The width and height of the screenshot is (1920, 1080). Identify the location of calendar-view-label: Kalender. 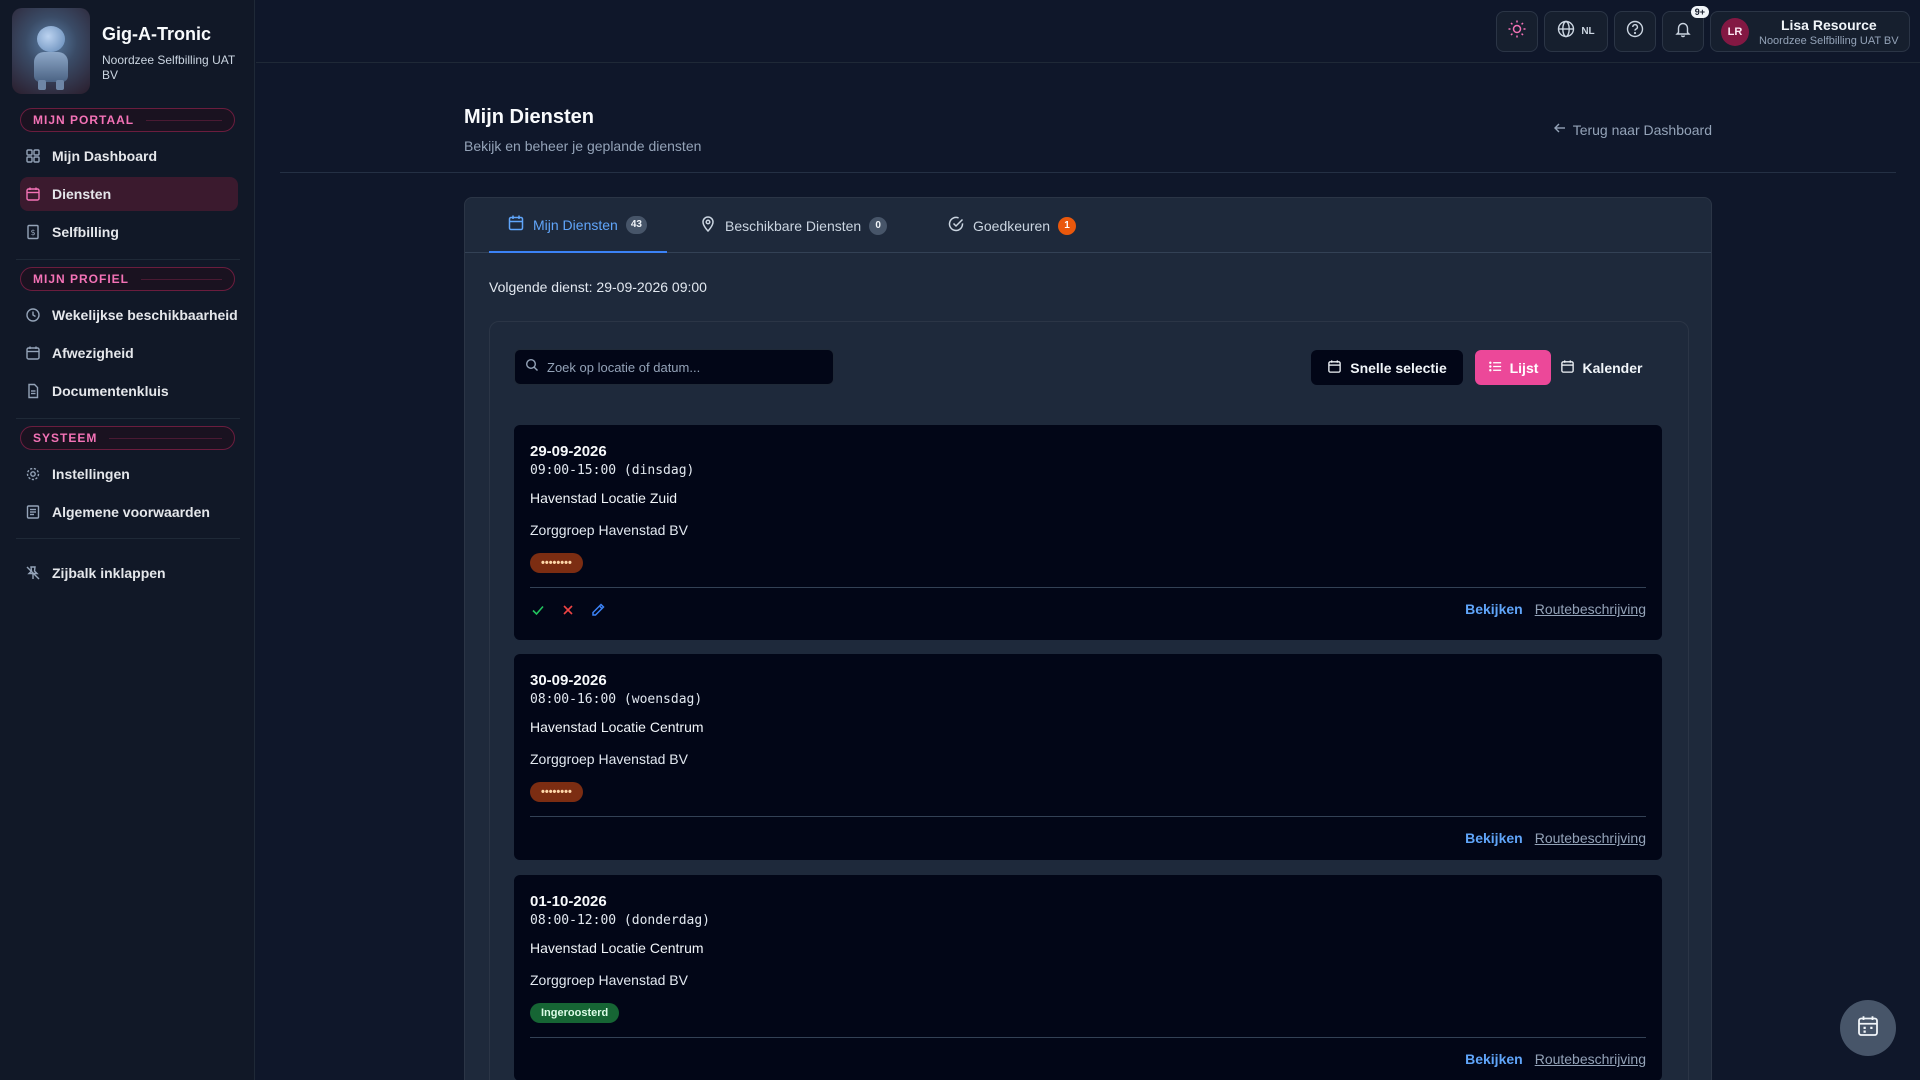
(1612, 367).